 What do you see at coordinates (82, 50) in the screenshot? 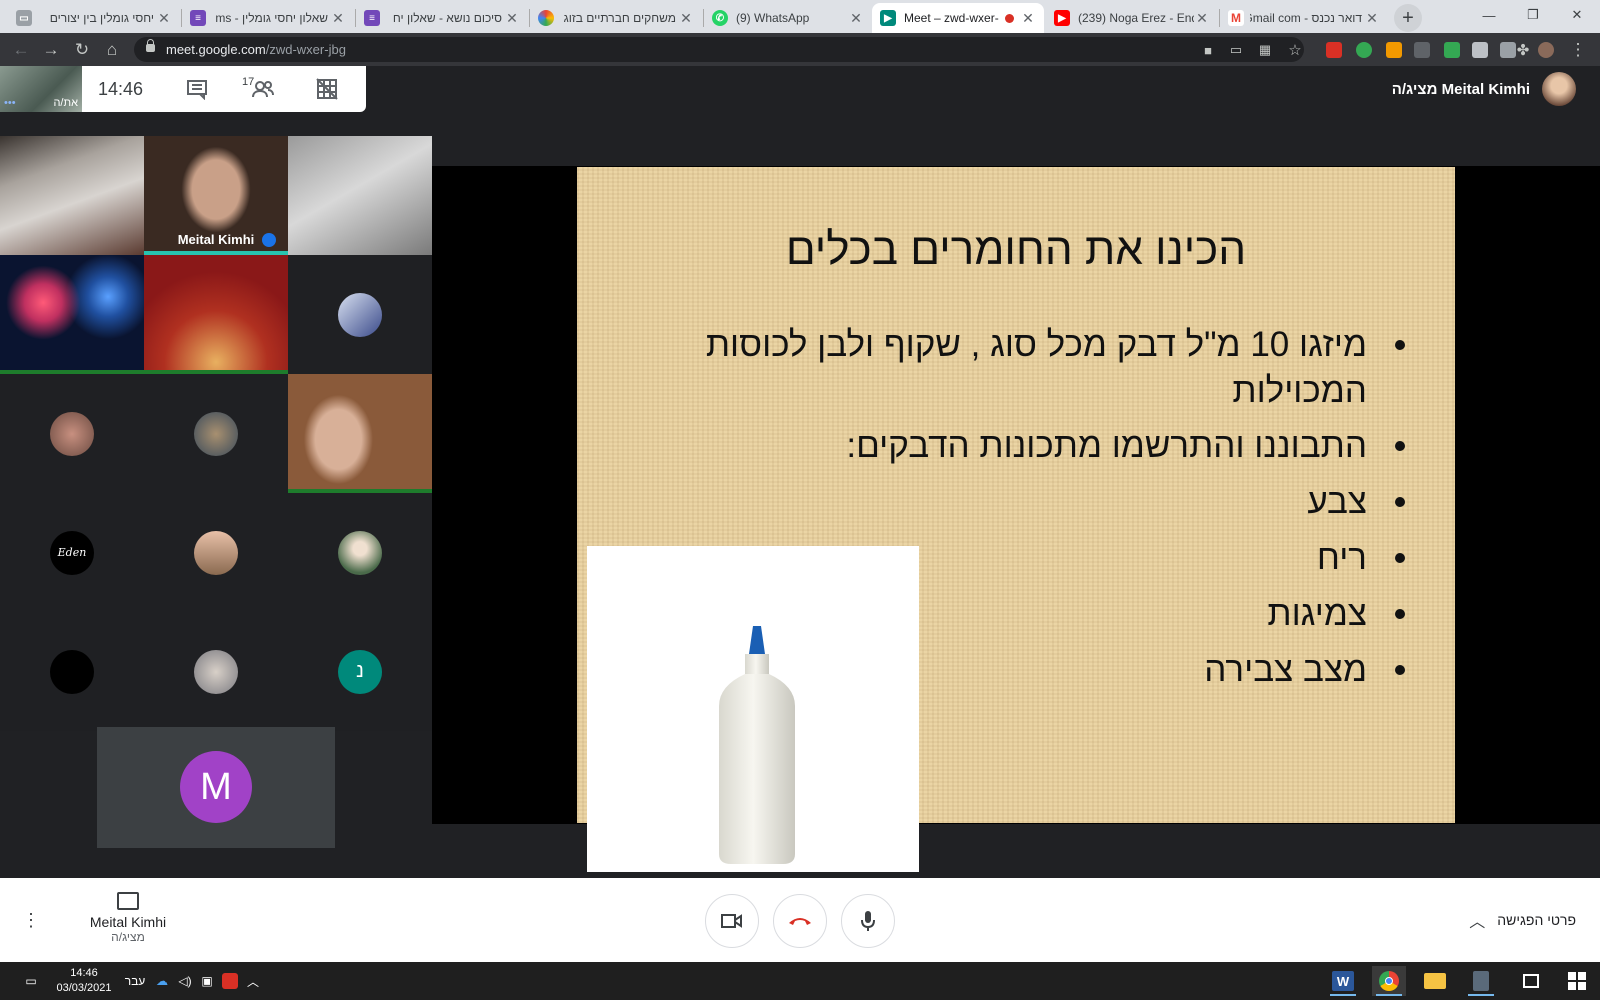
I see `reload-icon: ↻` at bounding box center [82, 50].